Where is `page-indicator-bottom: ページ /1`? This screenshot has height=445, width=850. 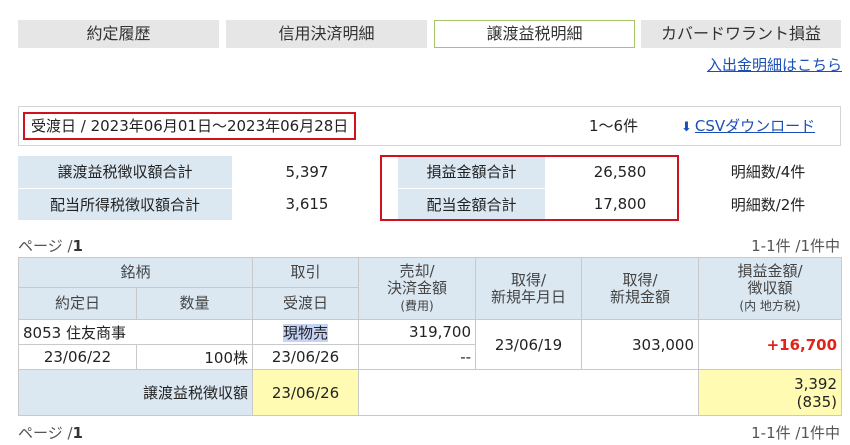
page-indicator-bottom: ページ /1 is located at coordinates (50, 433).